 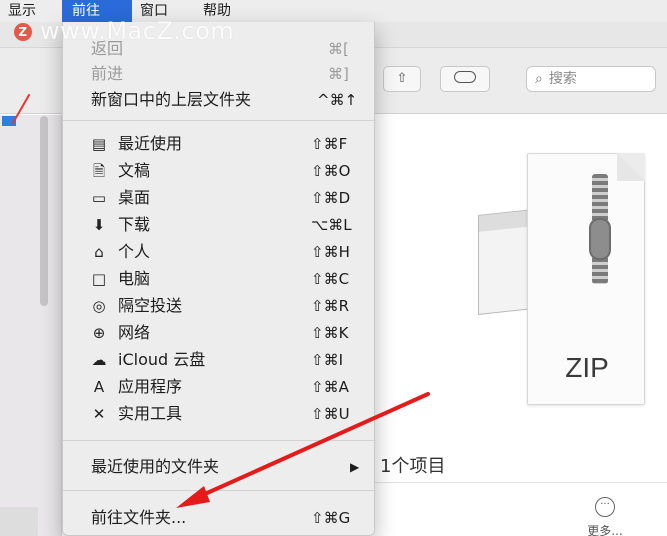 I want to click on menu-item-label: 个人, so click(x=134, y=251).